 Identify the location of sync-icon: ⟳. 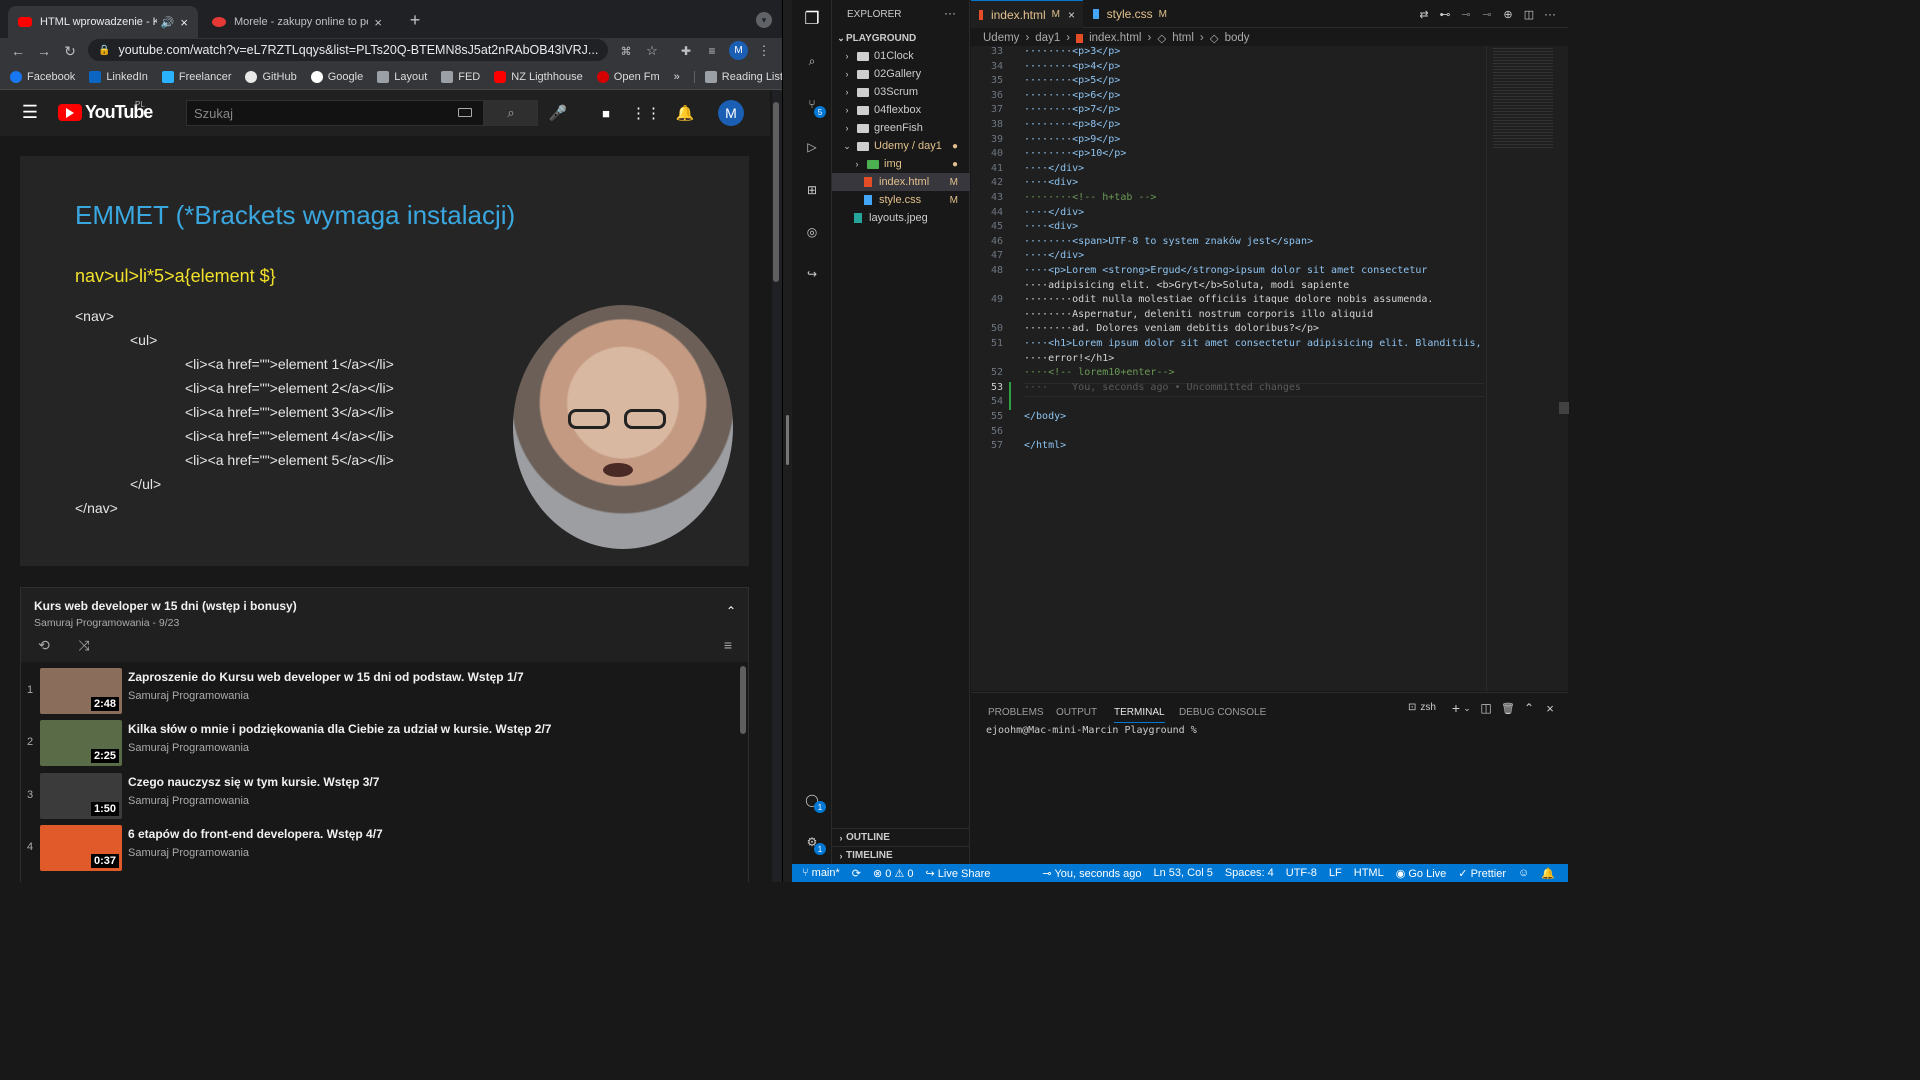
(856, 873).